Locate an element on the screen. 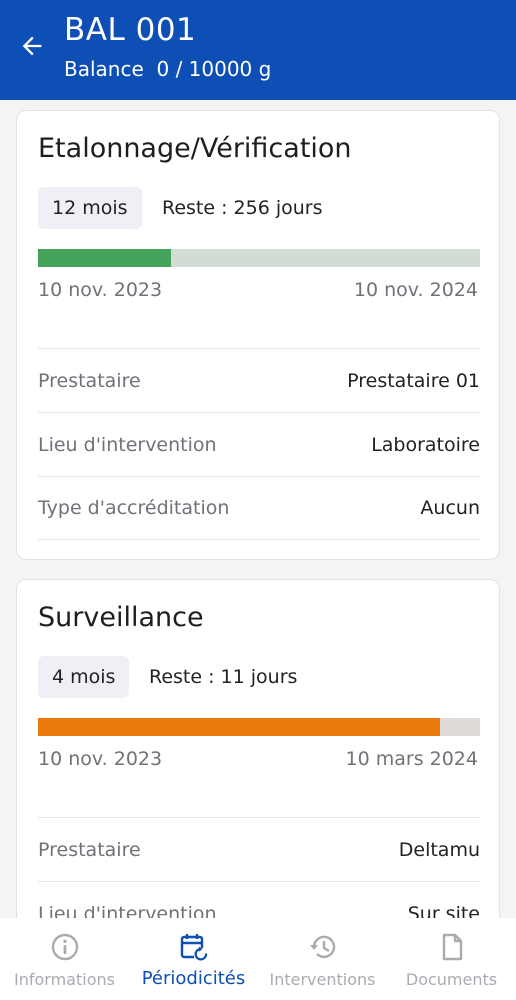  row-value: Prestataire 01 is located at coordinates (413, 380).